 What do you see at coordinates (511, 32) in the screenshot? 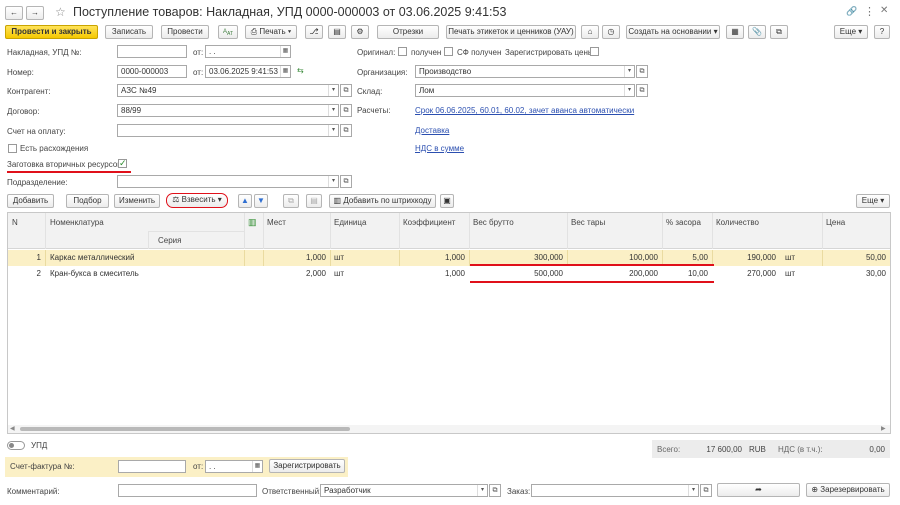
I see `print-labels-button: Печать этикеток и ценников (УАУ)` at bounding box center [511, 32].